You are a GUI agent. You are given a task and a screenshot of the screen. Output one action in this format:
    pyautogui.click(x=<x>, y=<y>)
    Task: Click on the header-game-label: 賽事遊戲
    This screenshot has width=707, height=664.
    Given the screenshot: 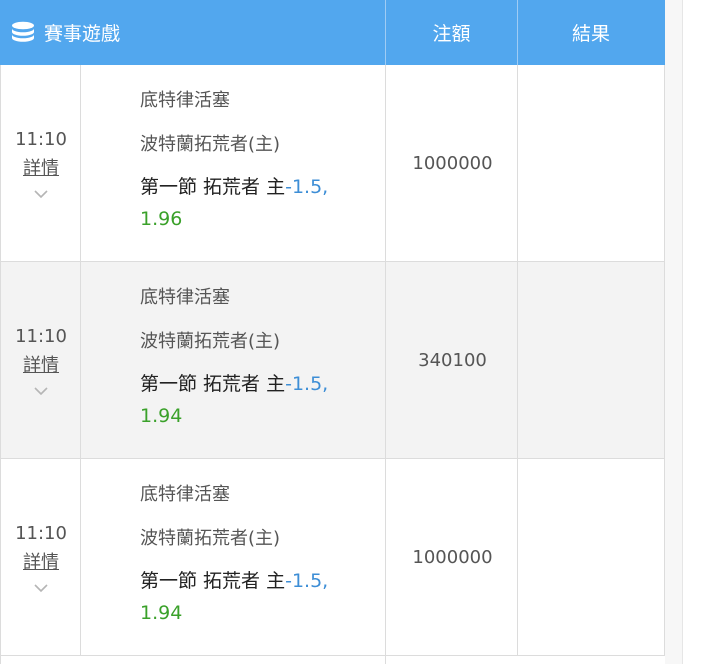 What is the action you would take?
    pyautogui.click(x=82, y=34)
    